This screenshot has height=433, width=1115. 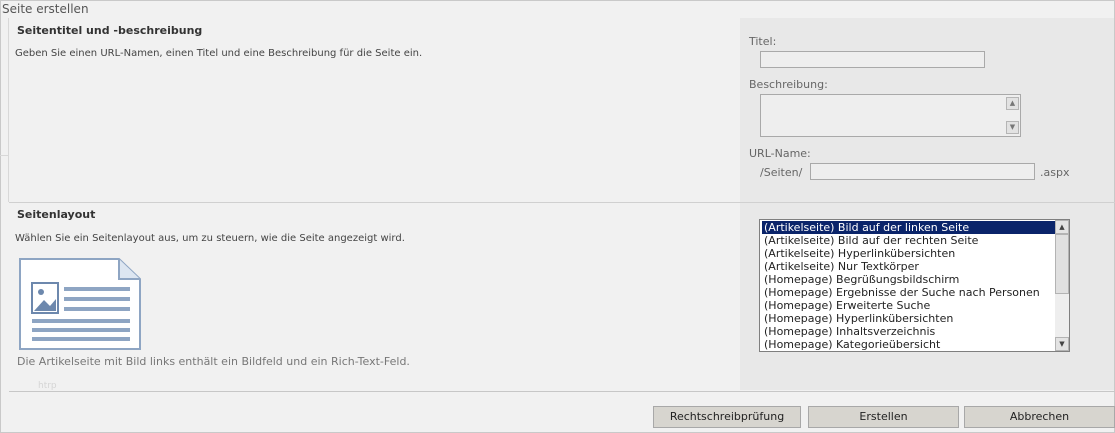 I want to click on page-layout-preview-icon, so click(x=80, y=304).